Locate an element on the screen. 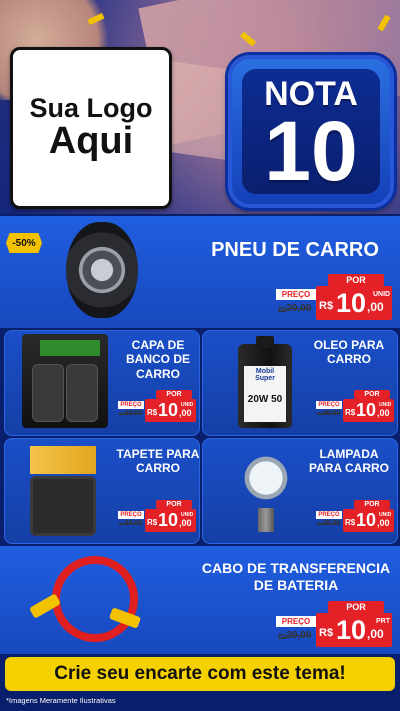 The height and width of the screenshot is (711, 400). product-title: TAPETE PARA CARRO is located at coordinates (158, 461).